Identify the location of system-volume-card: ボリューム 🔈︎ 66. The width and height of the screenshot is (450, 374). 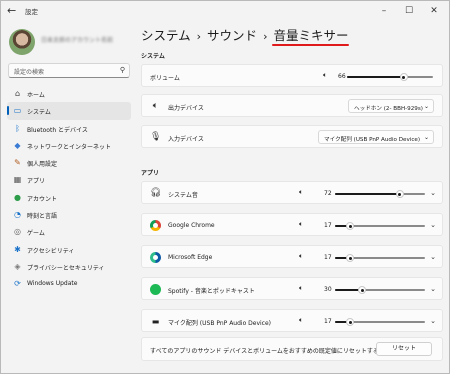
(292, 75).